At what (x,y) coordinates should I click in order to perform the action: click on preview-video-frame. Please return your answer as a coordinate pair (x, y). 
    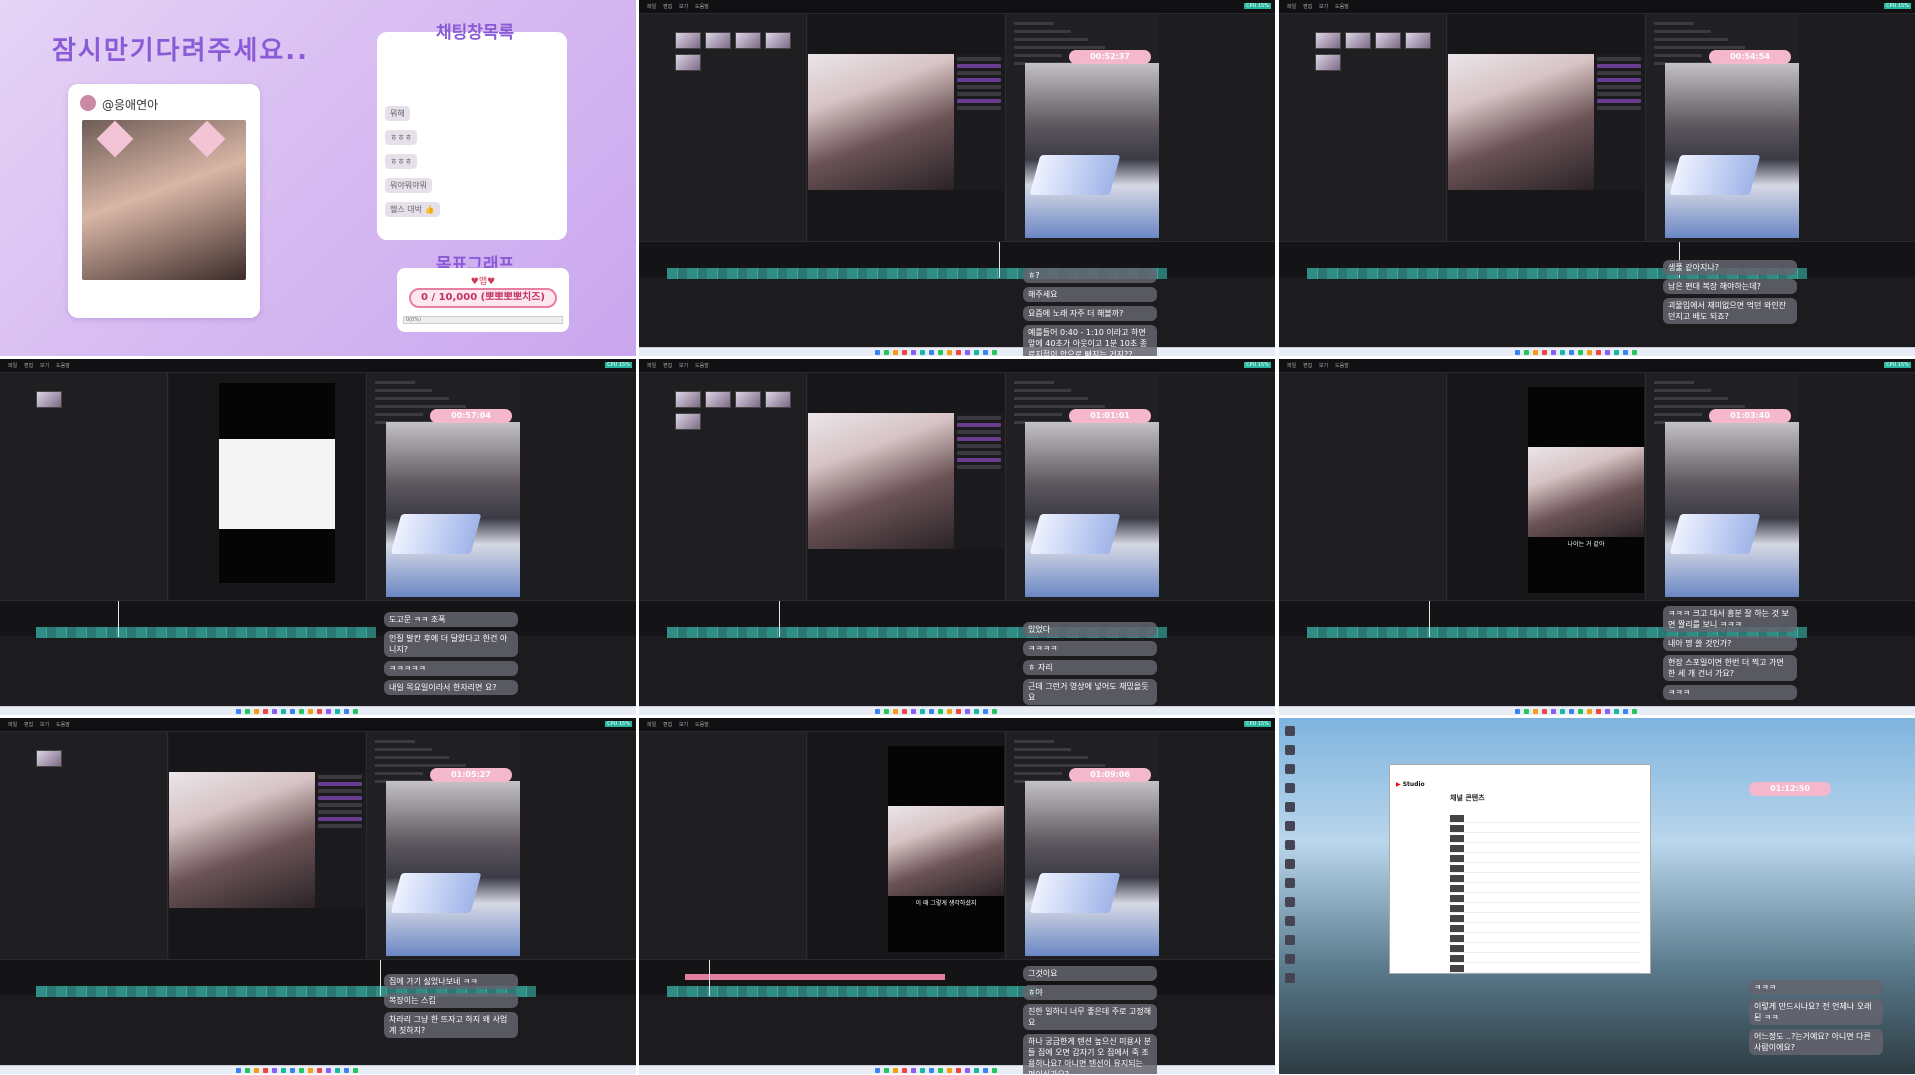
    Looking at the image, I should click on (1521, 122).